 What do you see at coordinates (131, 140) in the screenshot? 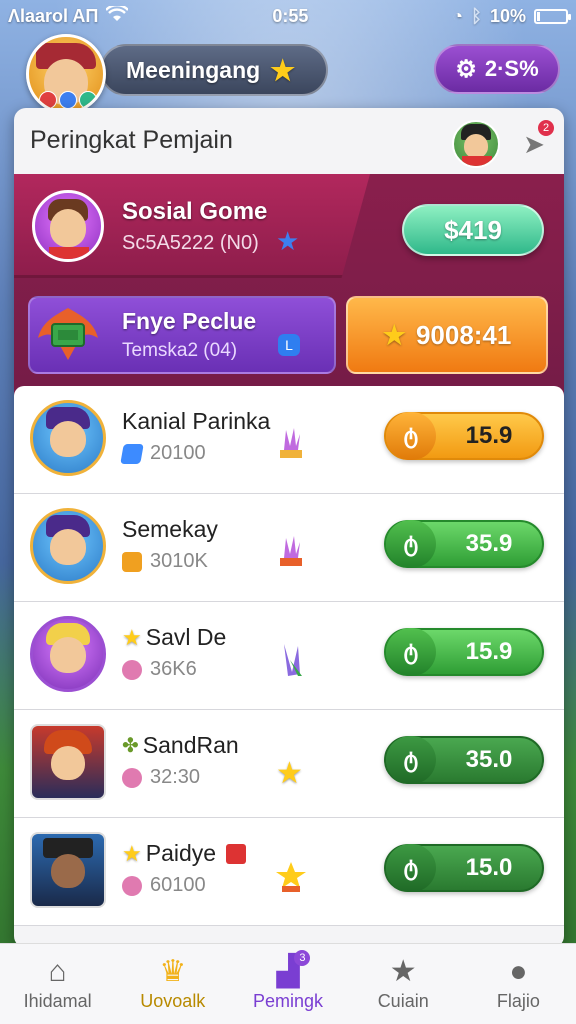
I see `leaderboard-title: Peringkat Pemjain` at bounding box center [131, 140].